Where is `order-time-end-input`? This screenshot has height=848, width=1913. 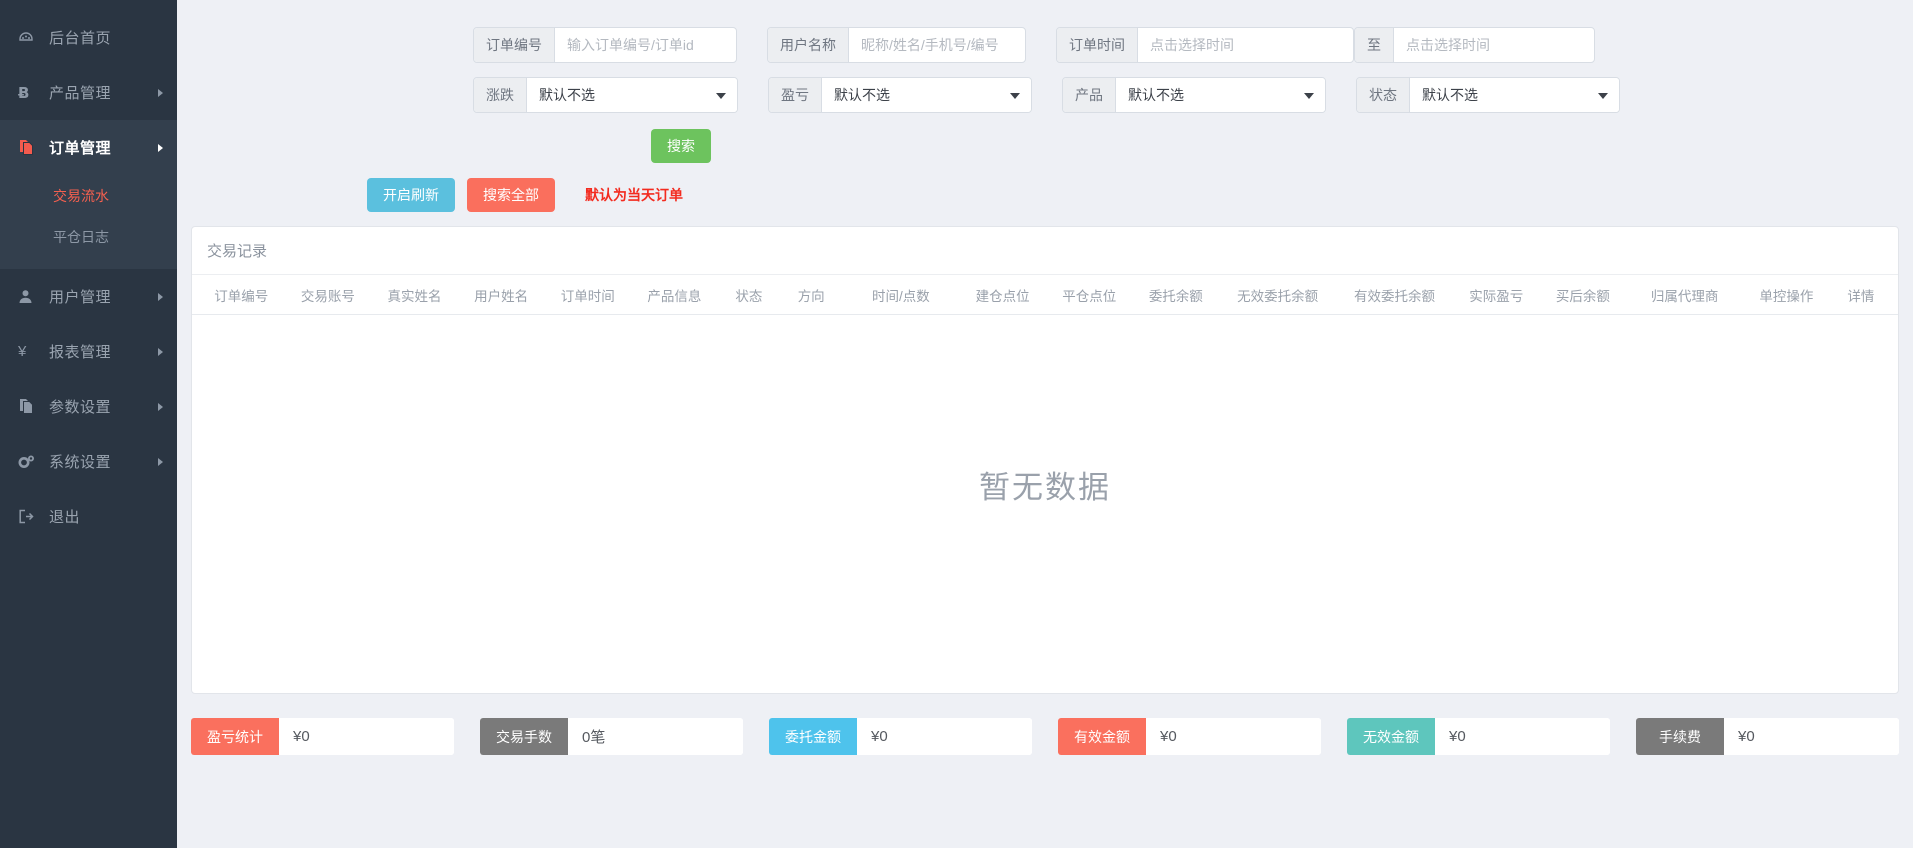 order-time-end-input is located at coordinates (1494, 45).